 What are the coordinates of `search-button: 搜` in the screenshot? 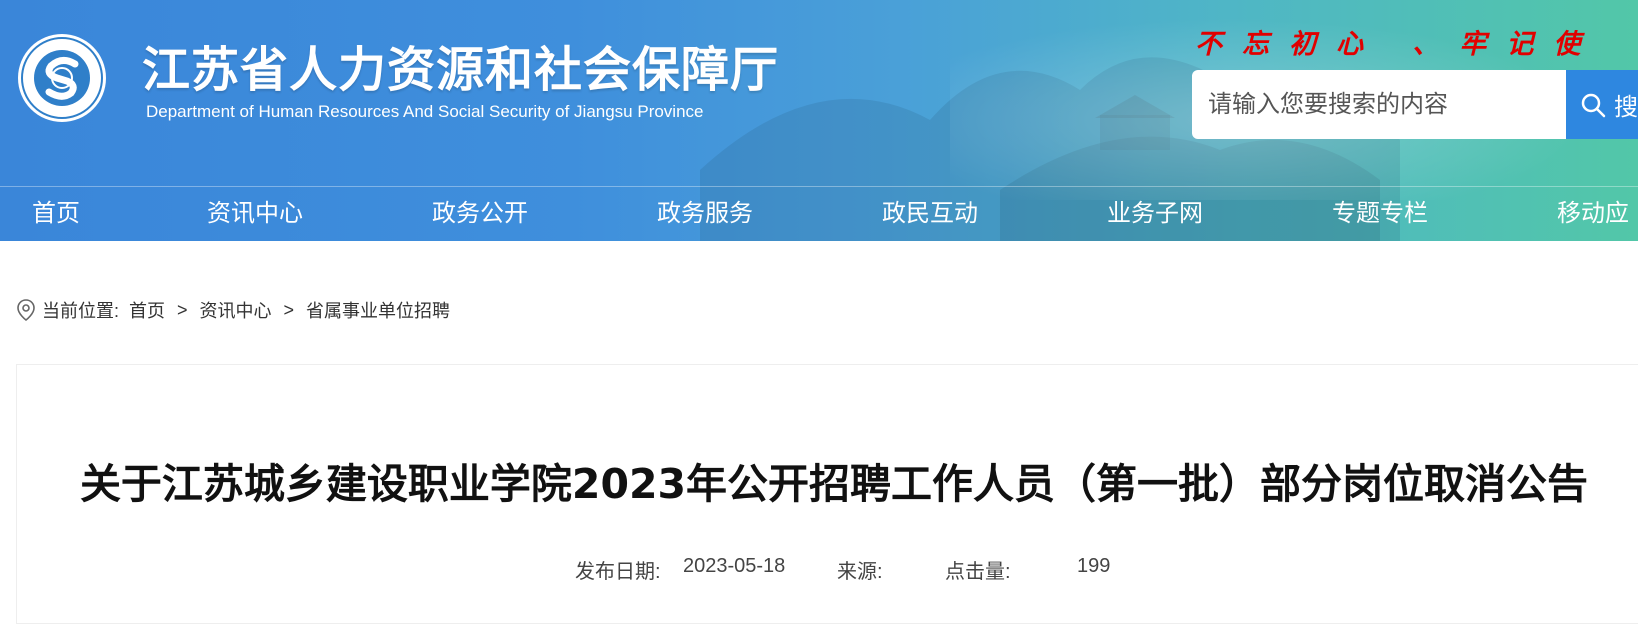 It's located at (1602, 104).